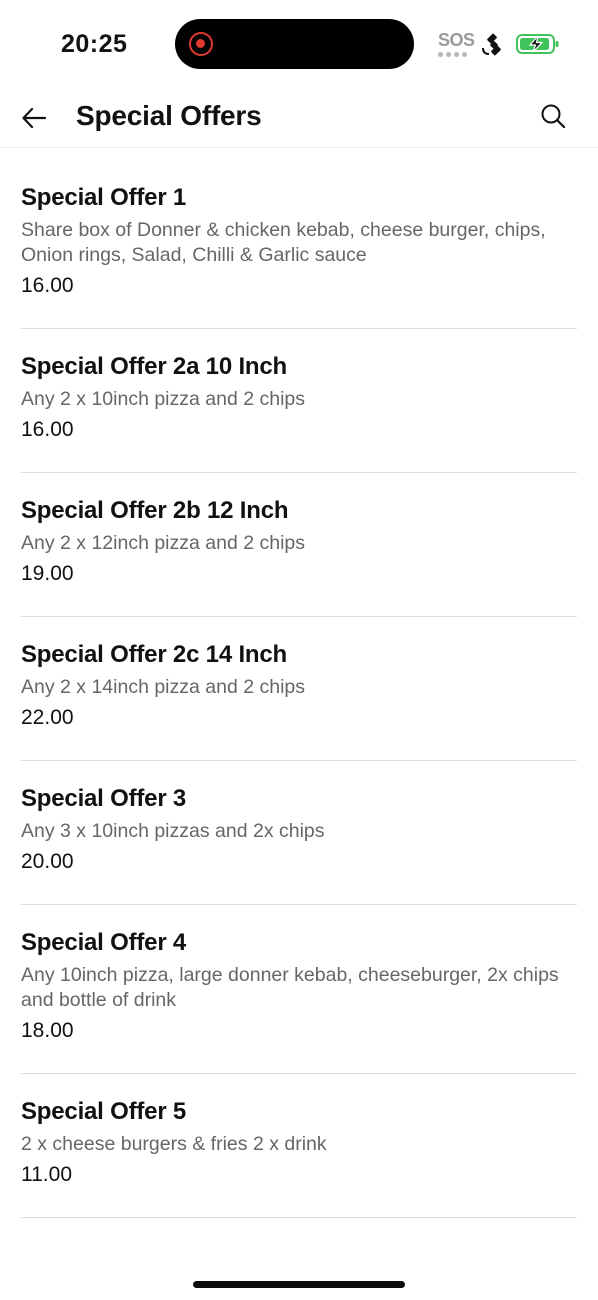 The width and height of the screenshot is (598, 1300). I want to click on offer-name: Special Offer 5, so click(104, 1111).